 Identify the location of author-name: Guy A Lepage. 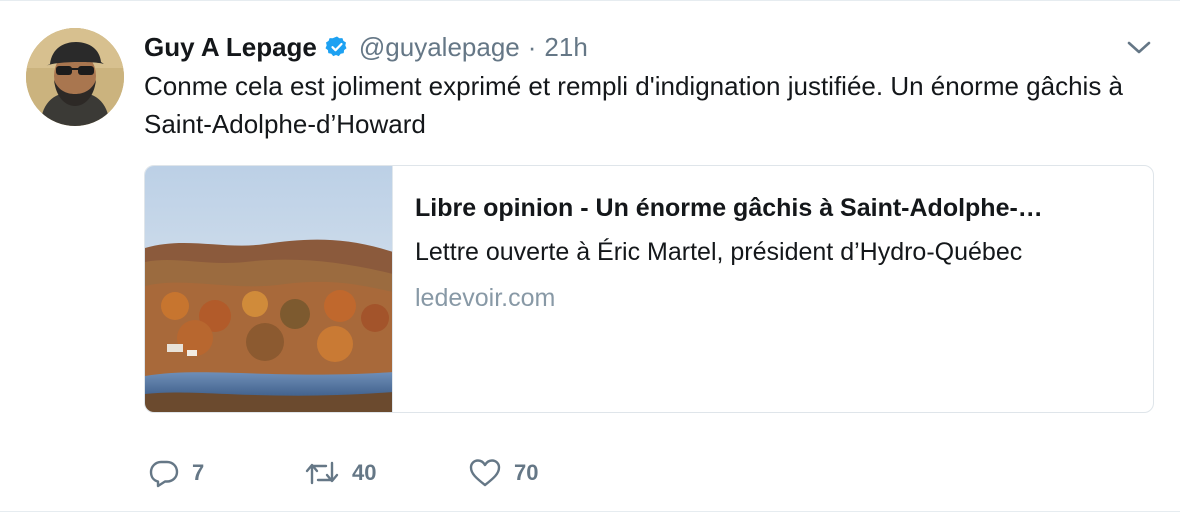
(230, 47).